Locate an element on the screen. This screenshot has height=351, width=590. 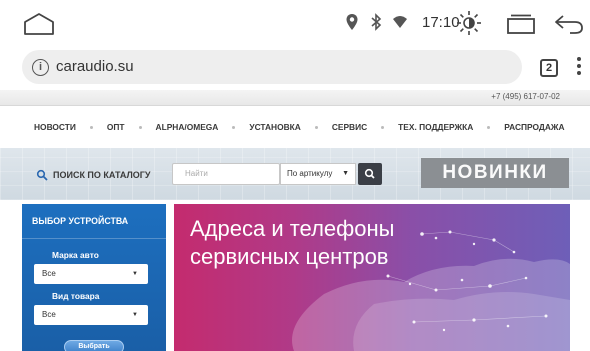
clock: 17:10 is located at coordinates (441, 22).